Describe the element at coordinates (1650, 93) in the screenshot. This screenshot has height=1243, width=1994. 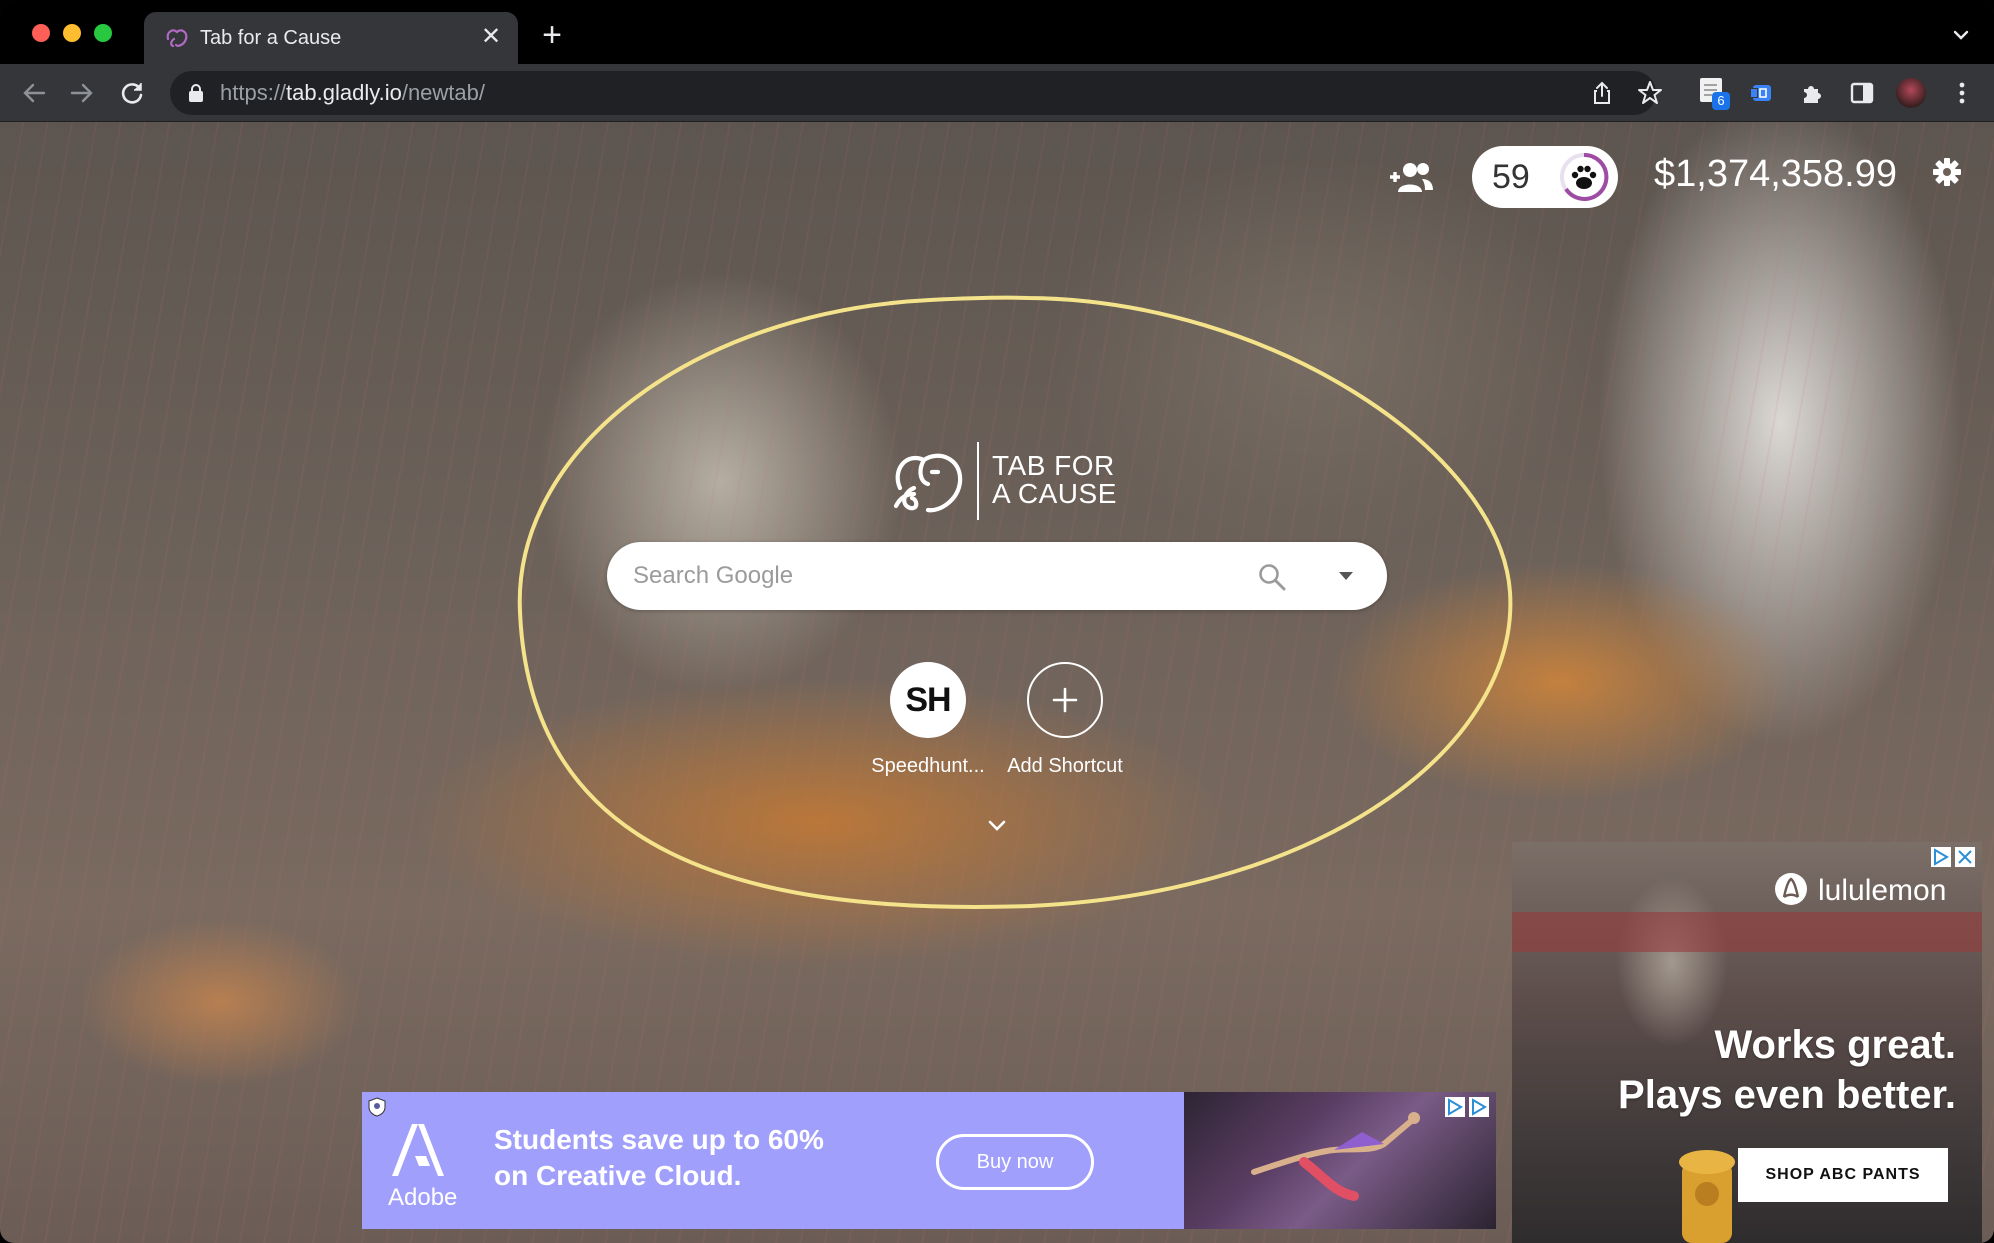
I see `bookmark-star-icon` at that location.